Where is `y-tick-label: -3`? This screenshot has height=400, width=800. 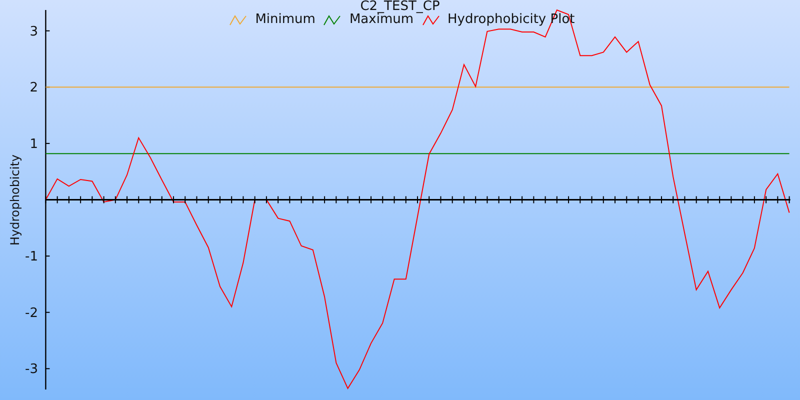
y-tick-label: -3 is located at coordinates (31, 370).